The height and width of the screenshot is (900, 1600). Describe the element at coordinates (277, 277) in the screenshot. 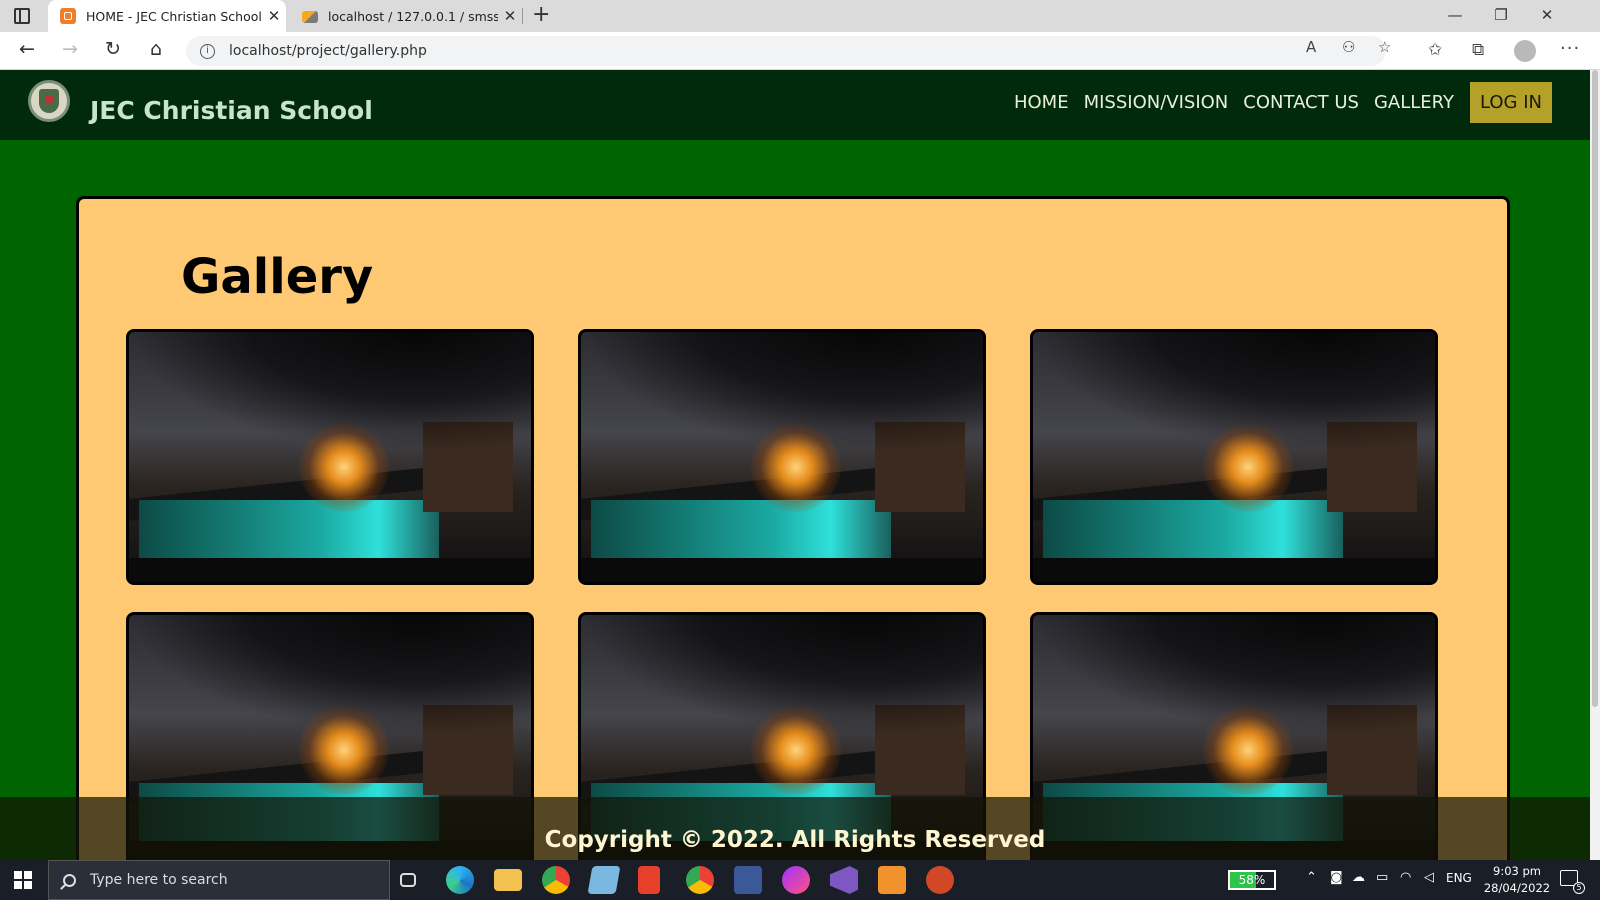

I see `page-title: Gallery` at that location.